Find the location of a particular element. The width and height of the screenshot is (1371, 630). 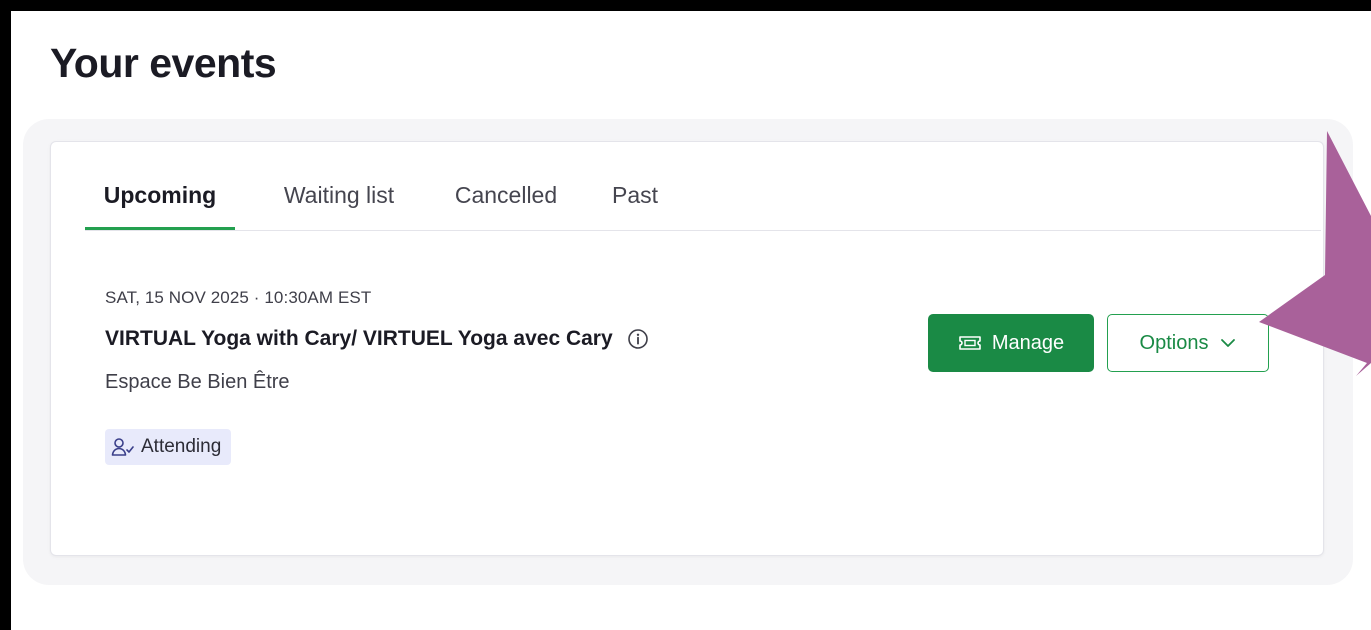

status-badge: Attending is located at coordinates (168, 447).